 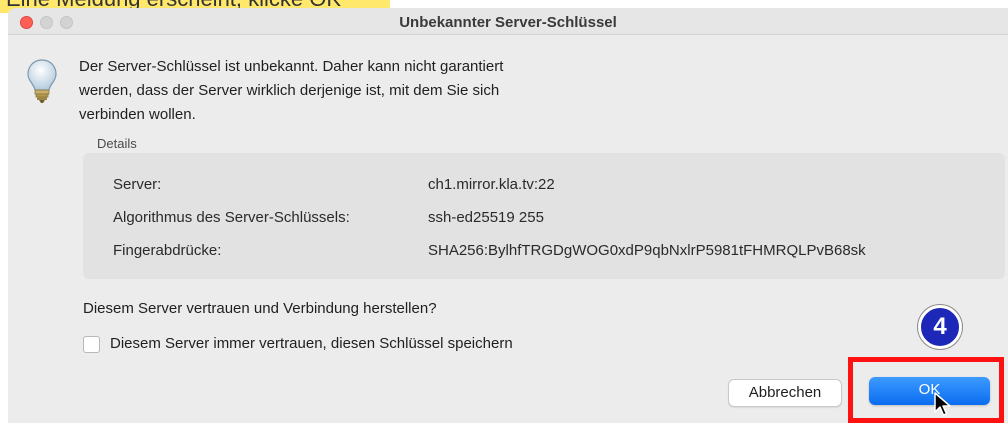 What do you see at coordinates (929, 391) in the screenshot?
I see `ok-button: OK` at bounding box center [929, 391].